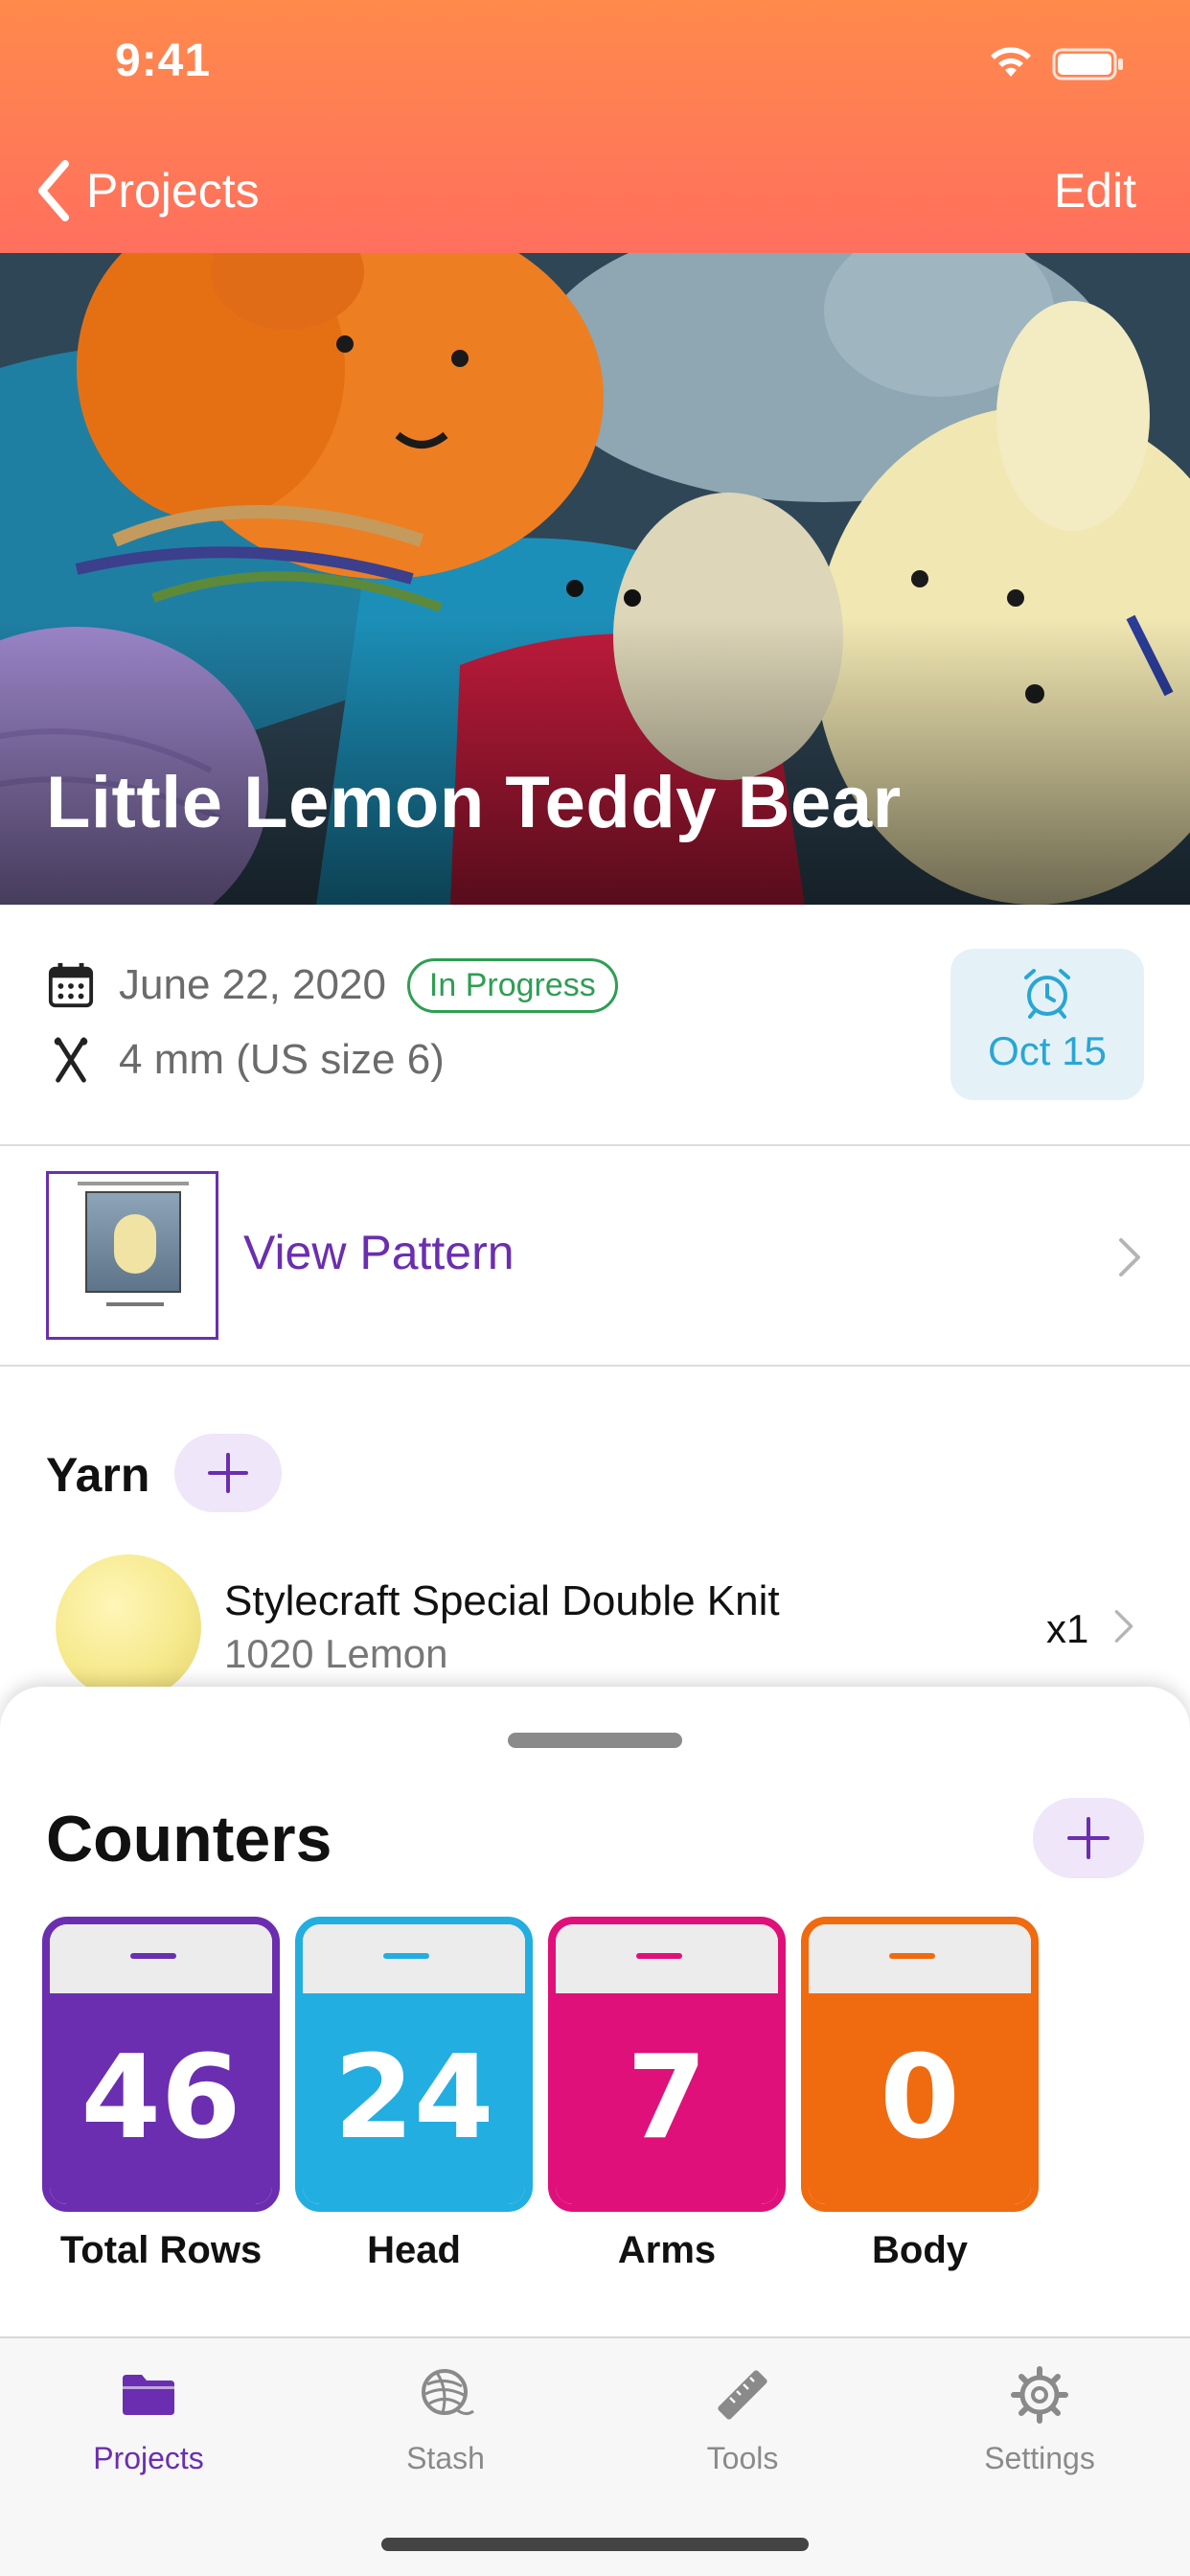  I want to click on view-pattern-row: View Pattern, so click(595, 1256).